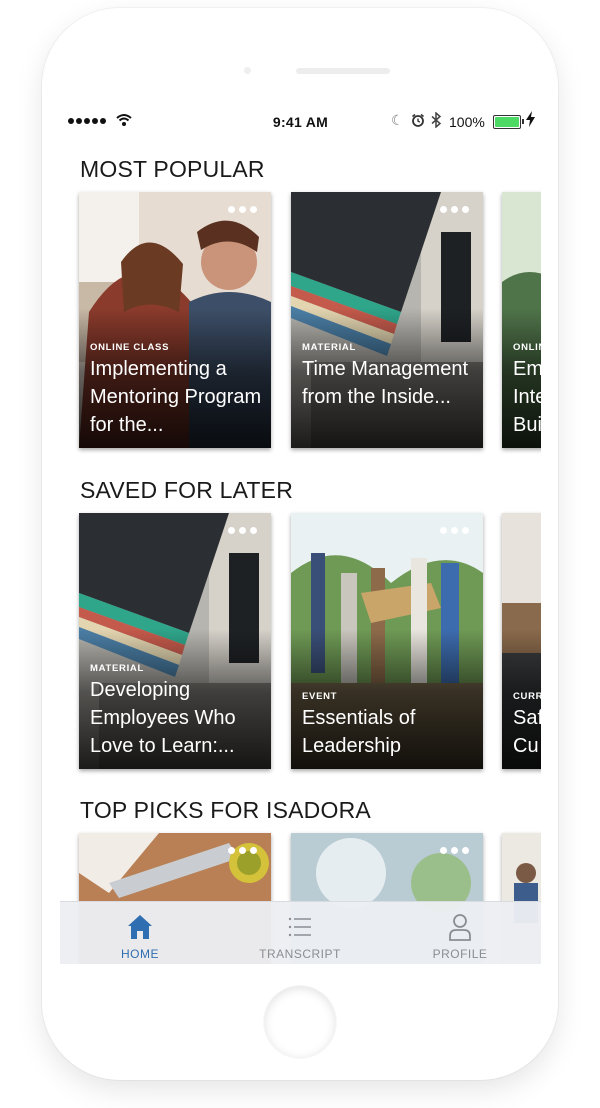  I want to click on card-title: Em Inte Bui, so click(527, 397).